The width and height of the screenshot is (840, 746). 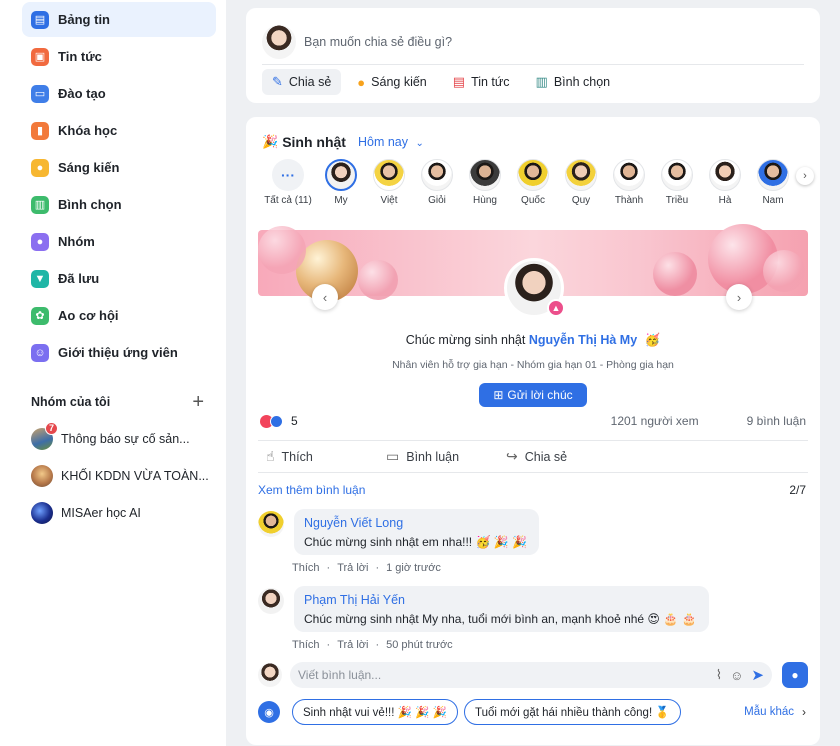 I want to click on news-doc-icon: ▤, so click(x=459, y=81).